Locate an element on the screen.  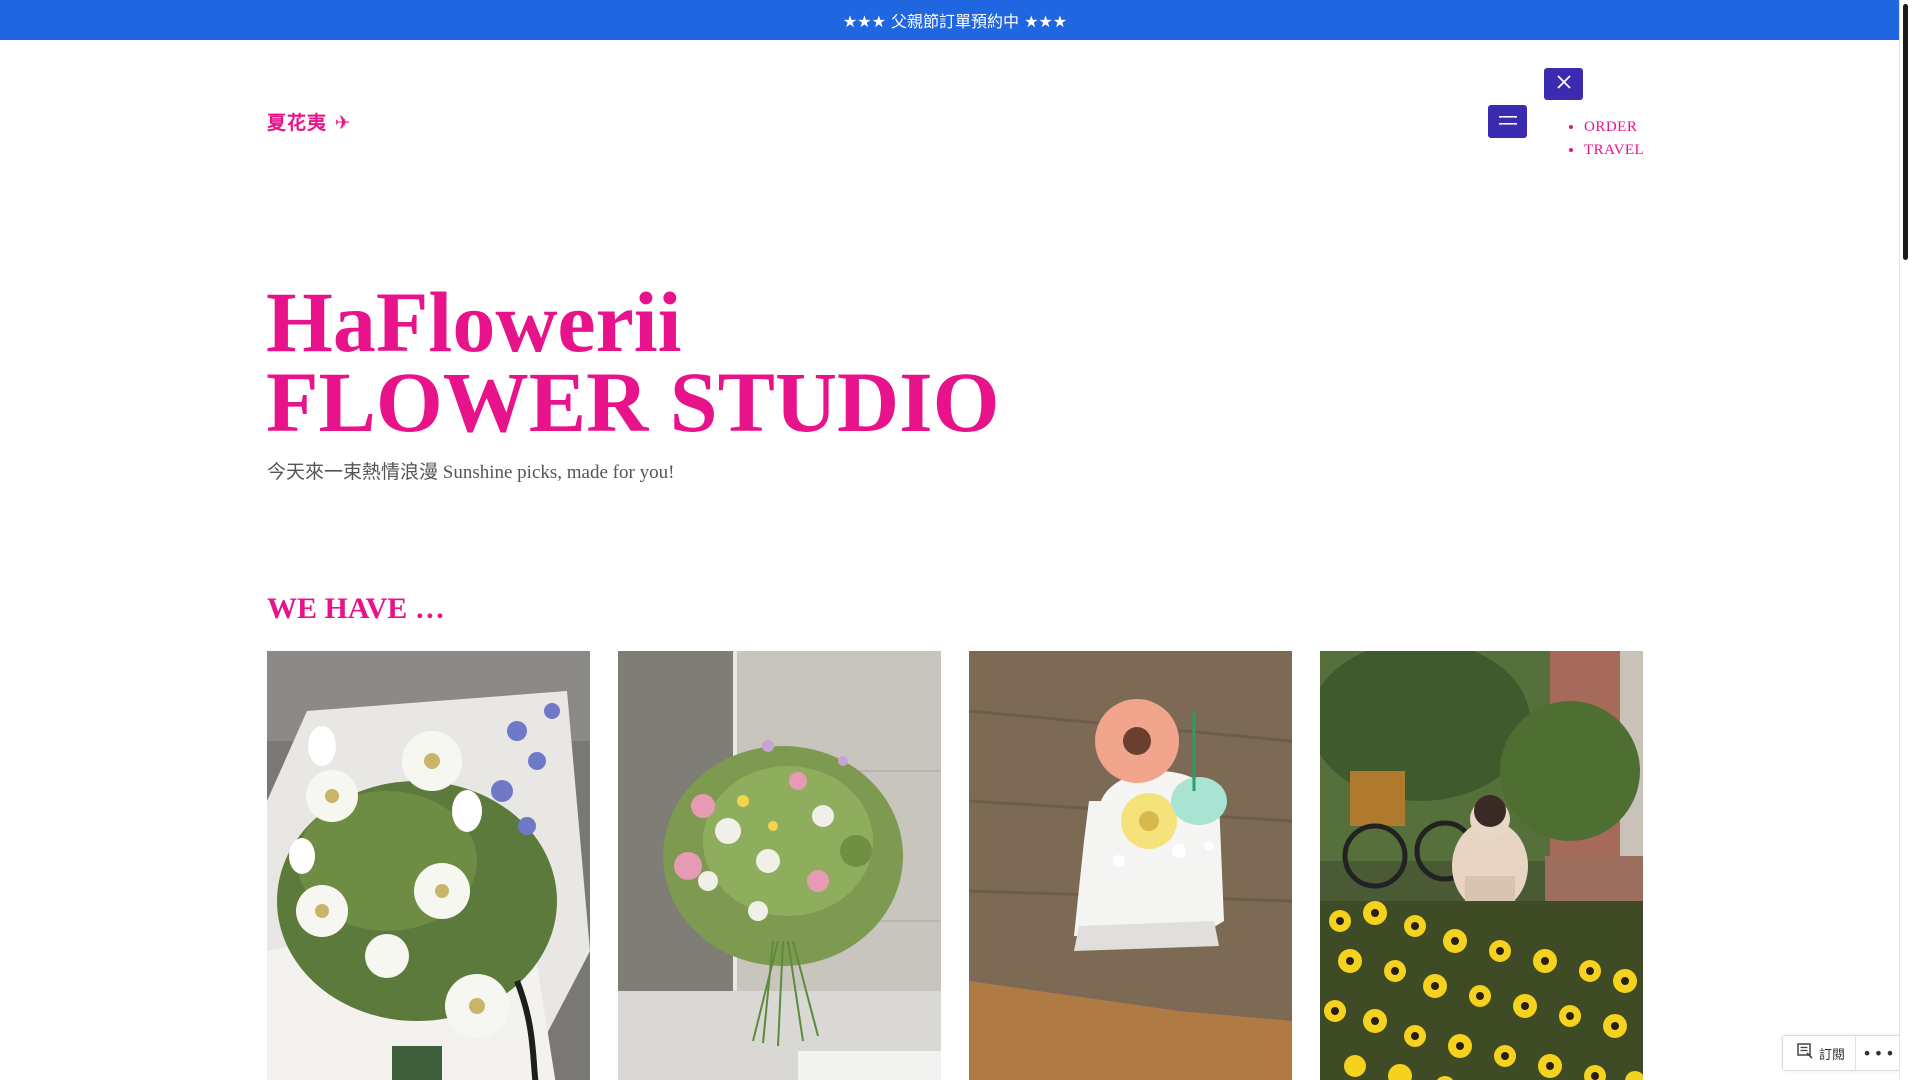
nav-item-travel: TRAVEL is located at coordinates (1614, 150).